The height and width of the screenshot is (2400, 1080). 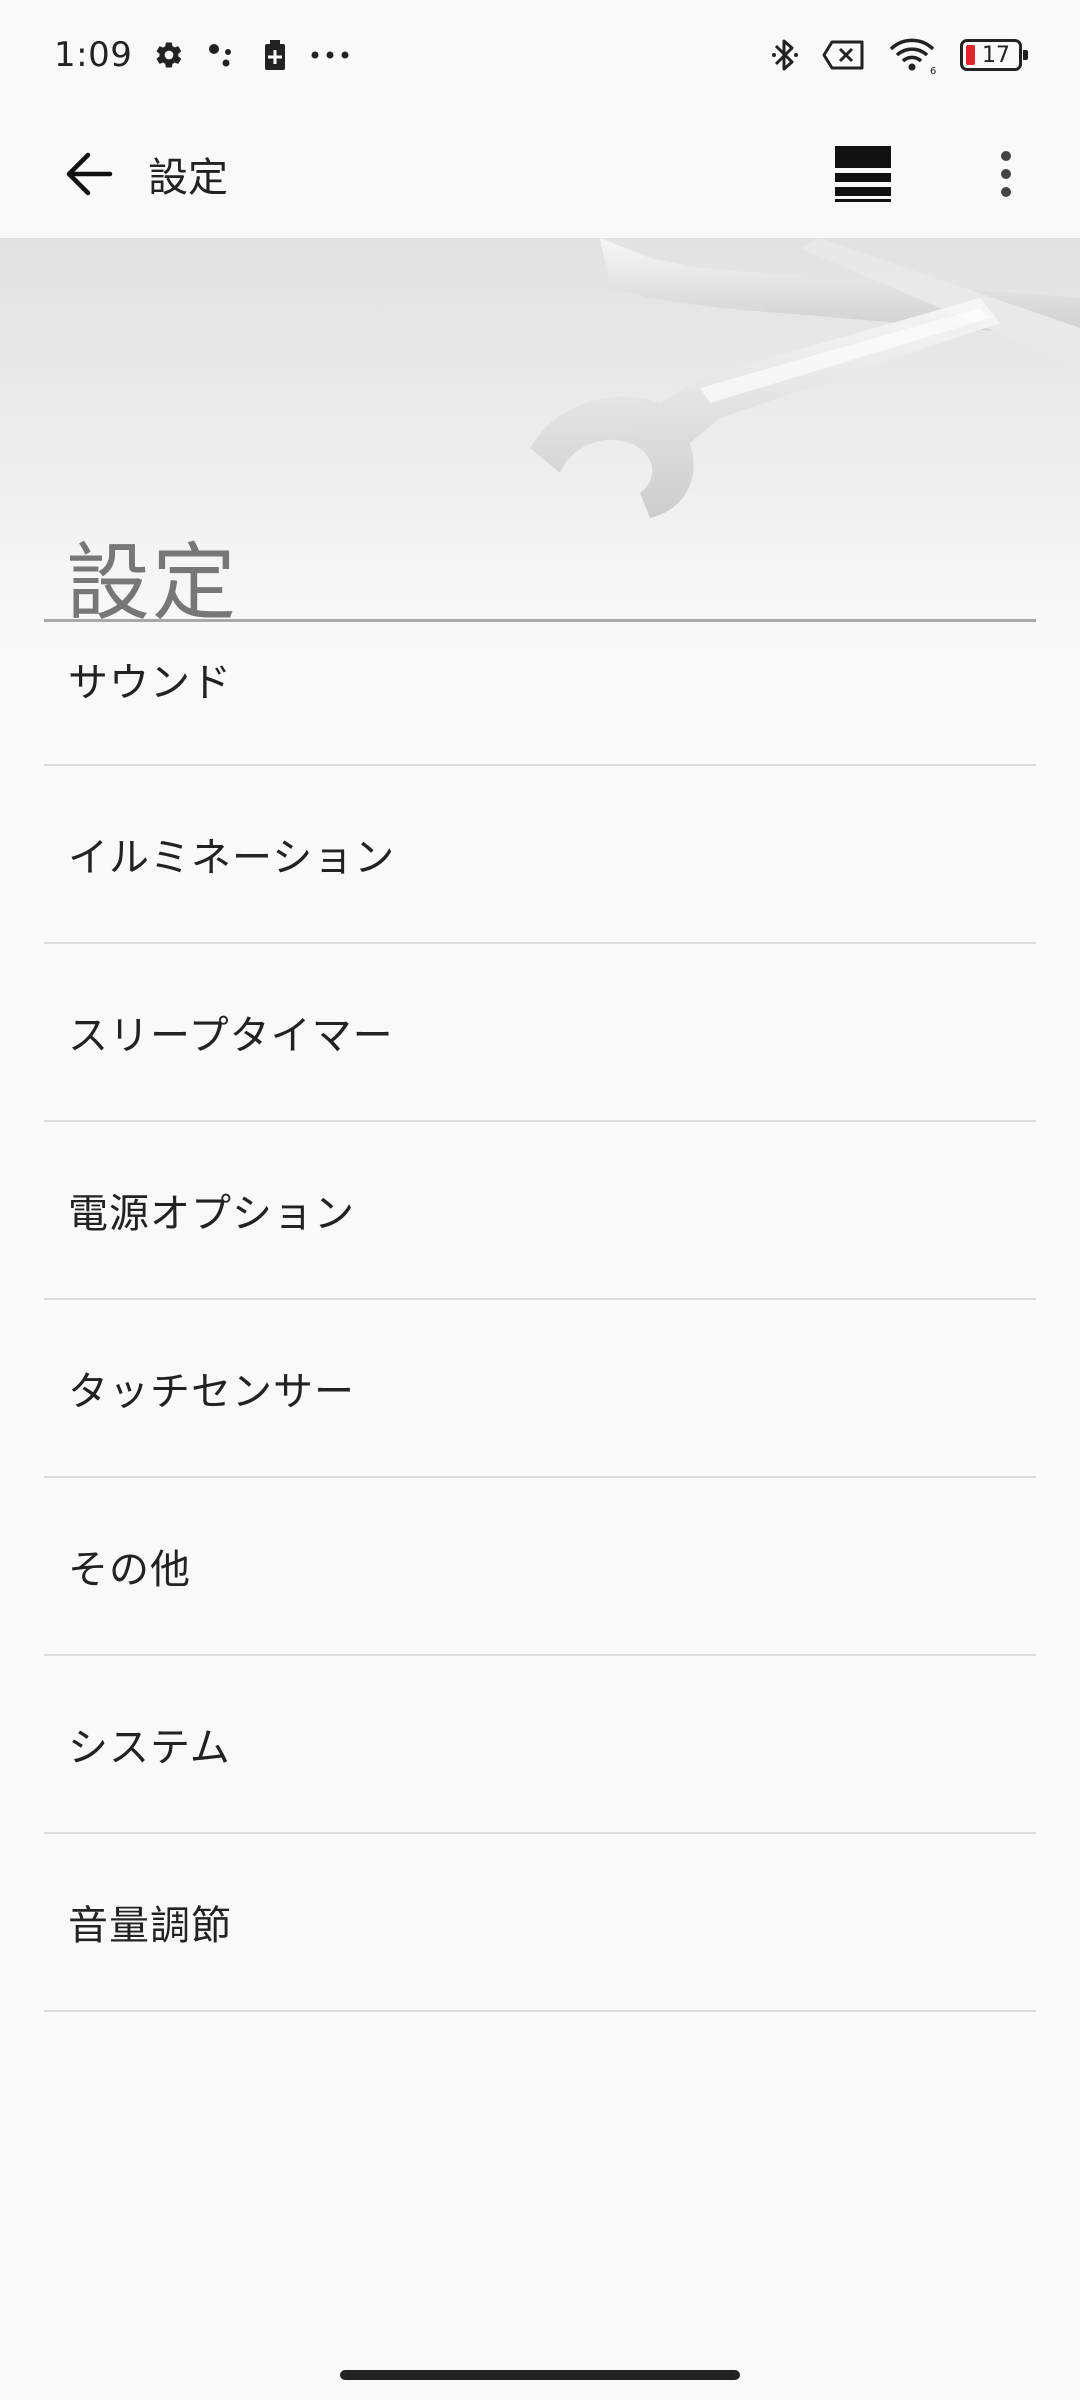 I want to click on list-item-other: その他, so click(x=540, y=1567).